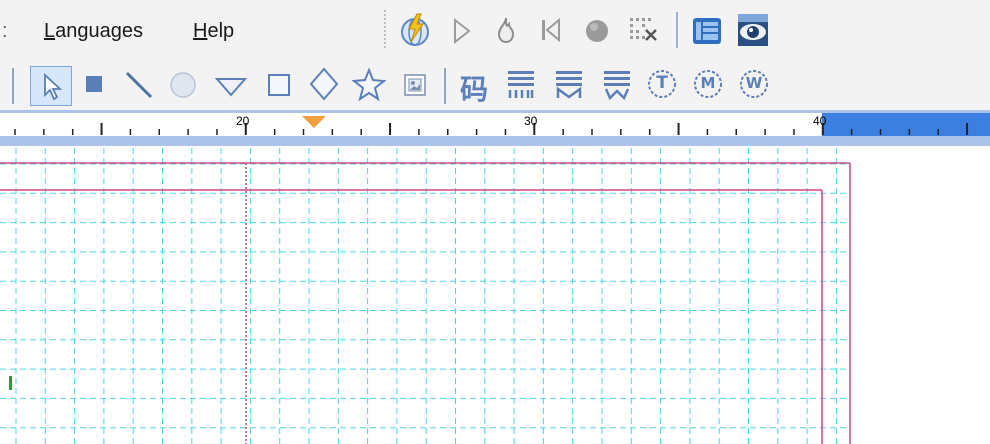  I want to click on star-icon, so click(369, 85).